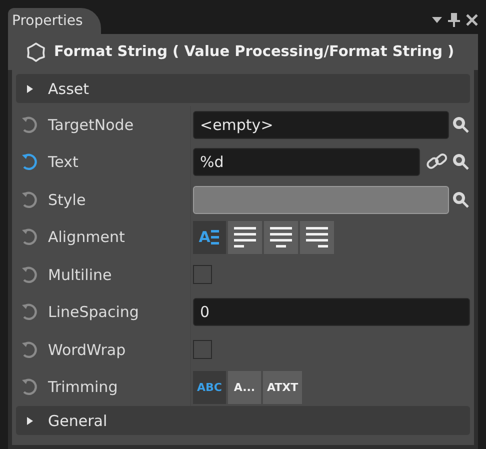 The height and width of the screenshot is (449, 486). I want to click on section-label: Asset, so click(69, 89).